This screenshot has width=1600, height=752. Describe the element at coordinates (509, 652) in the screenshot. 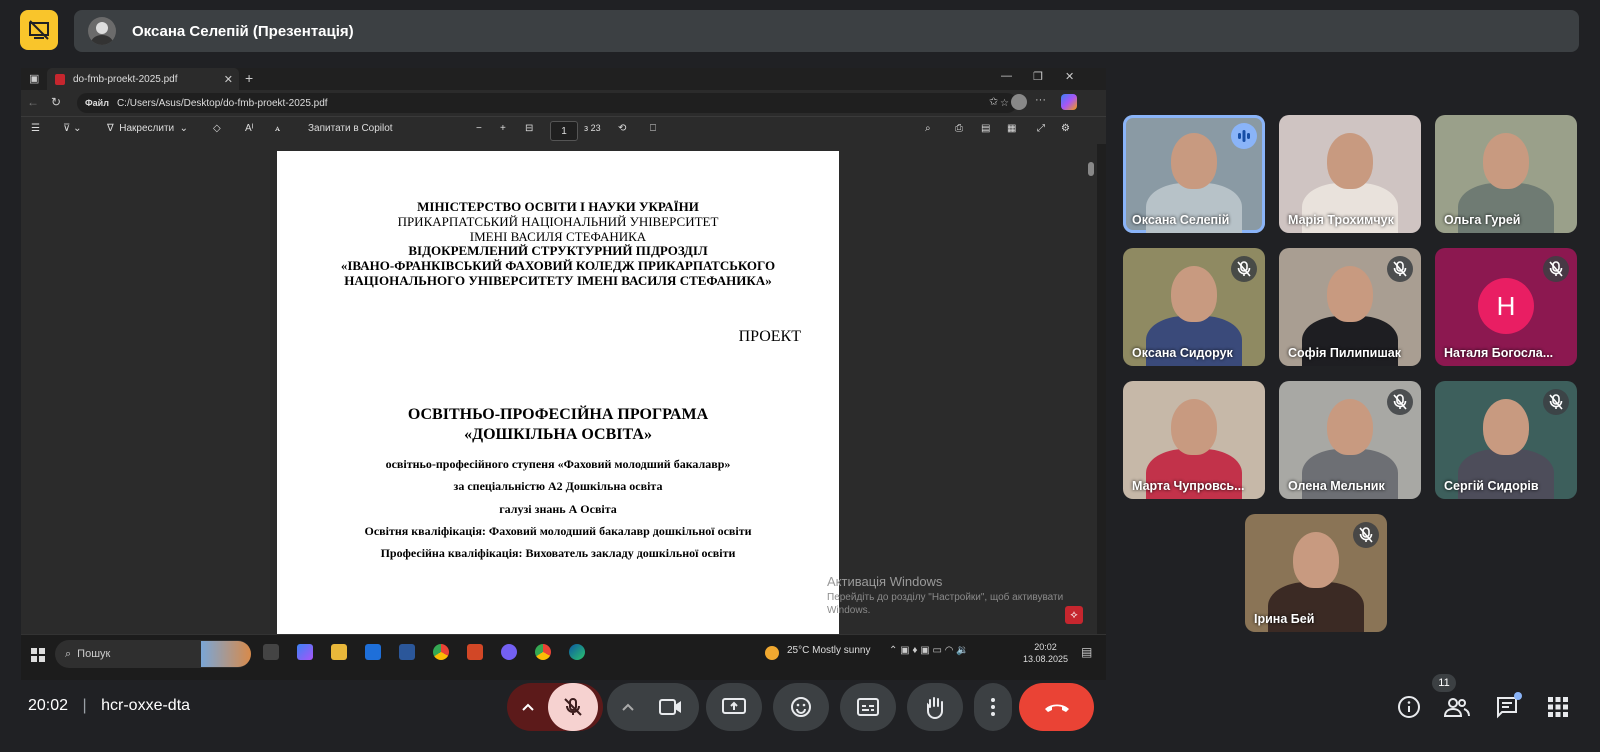

I see `viber-icon` at that location.